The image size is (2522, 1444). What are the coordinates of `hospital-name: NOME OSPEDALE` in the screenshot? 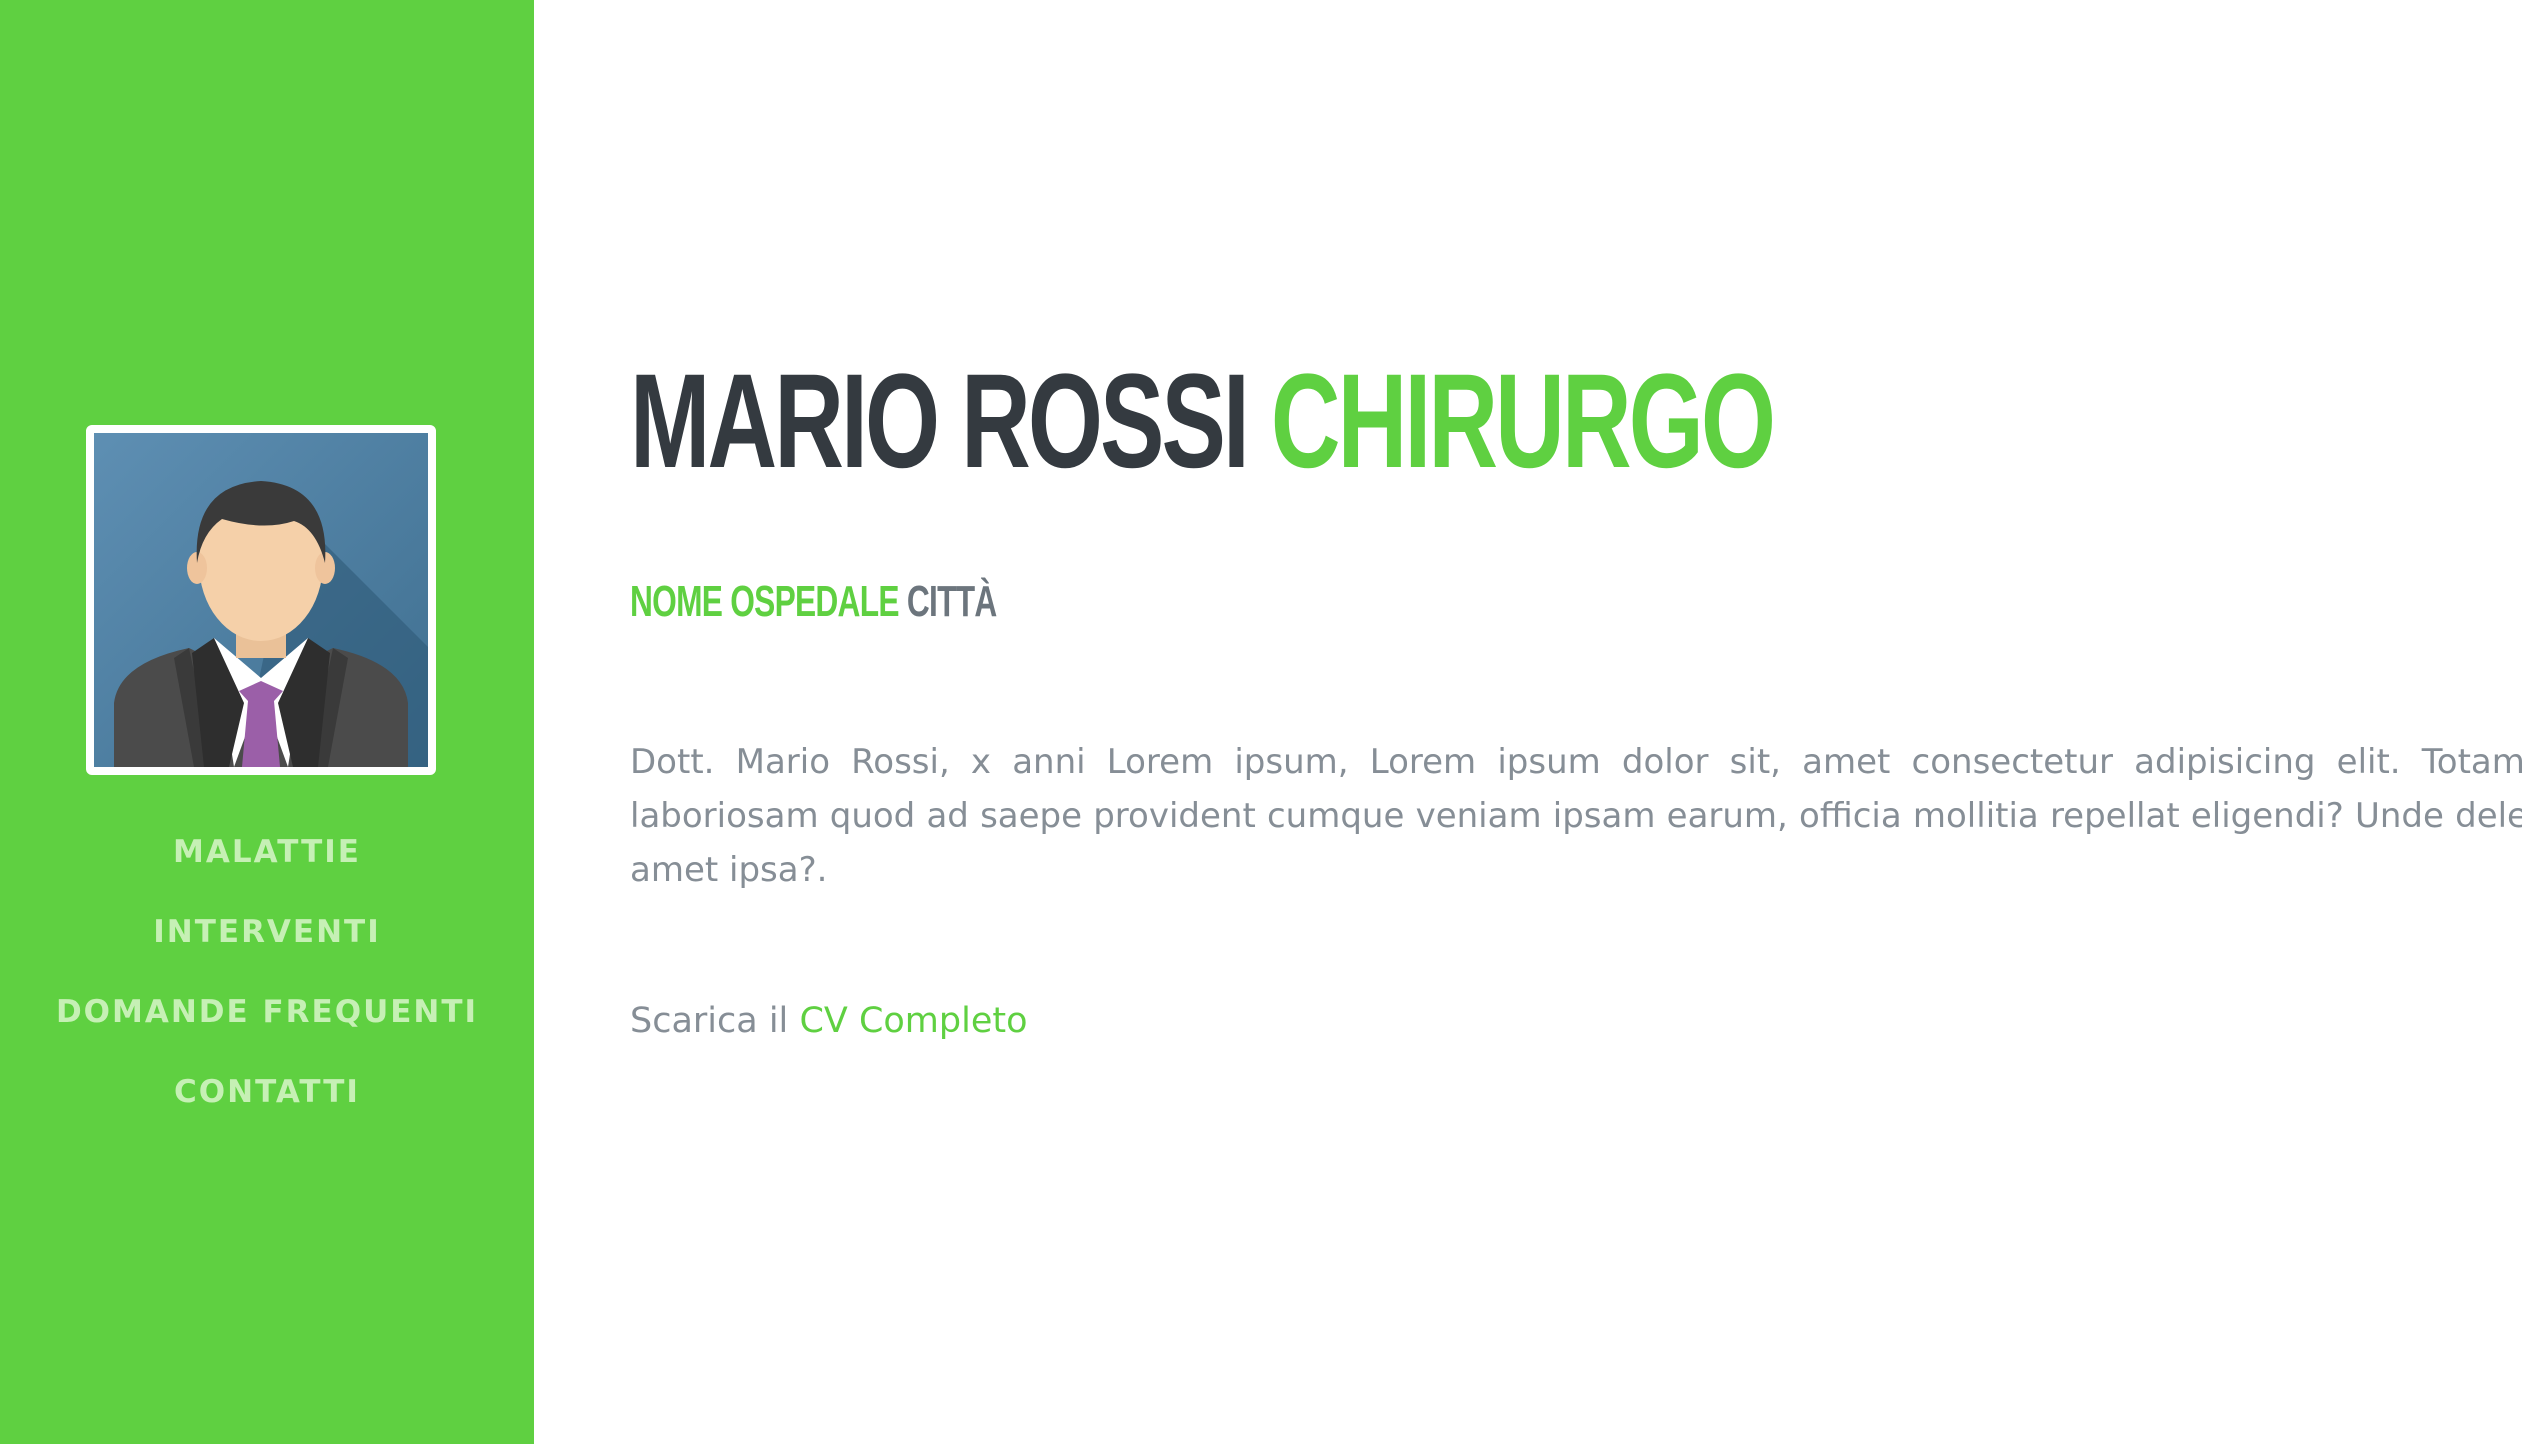 It's located at (764, 601).